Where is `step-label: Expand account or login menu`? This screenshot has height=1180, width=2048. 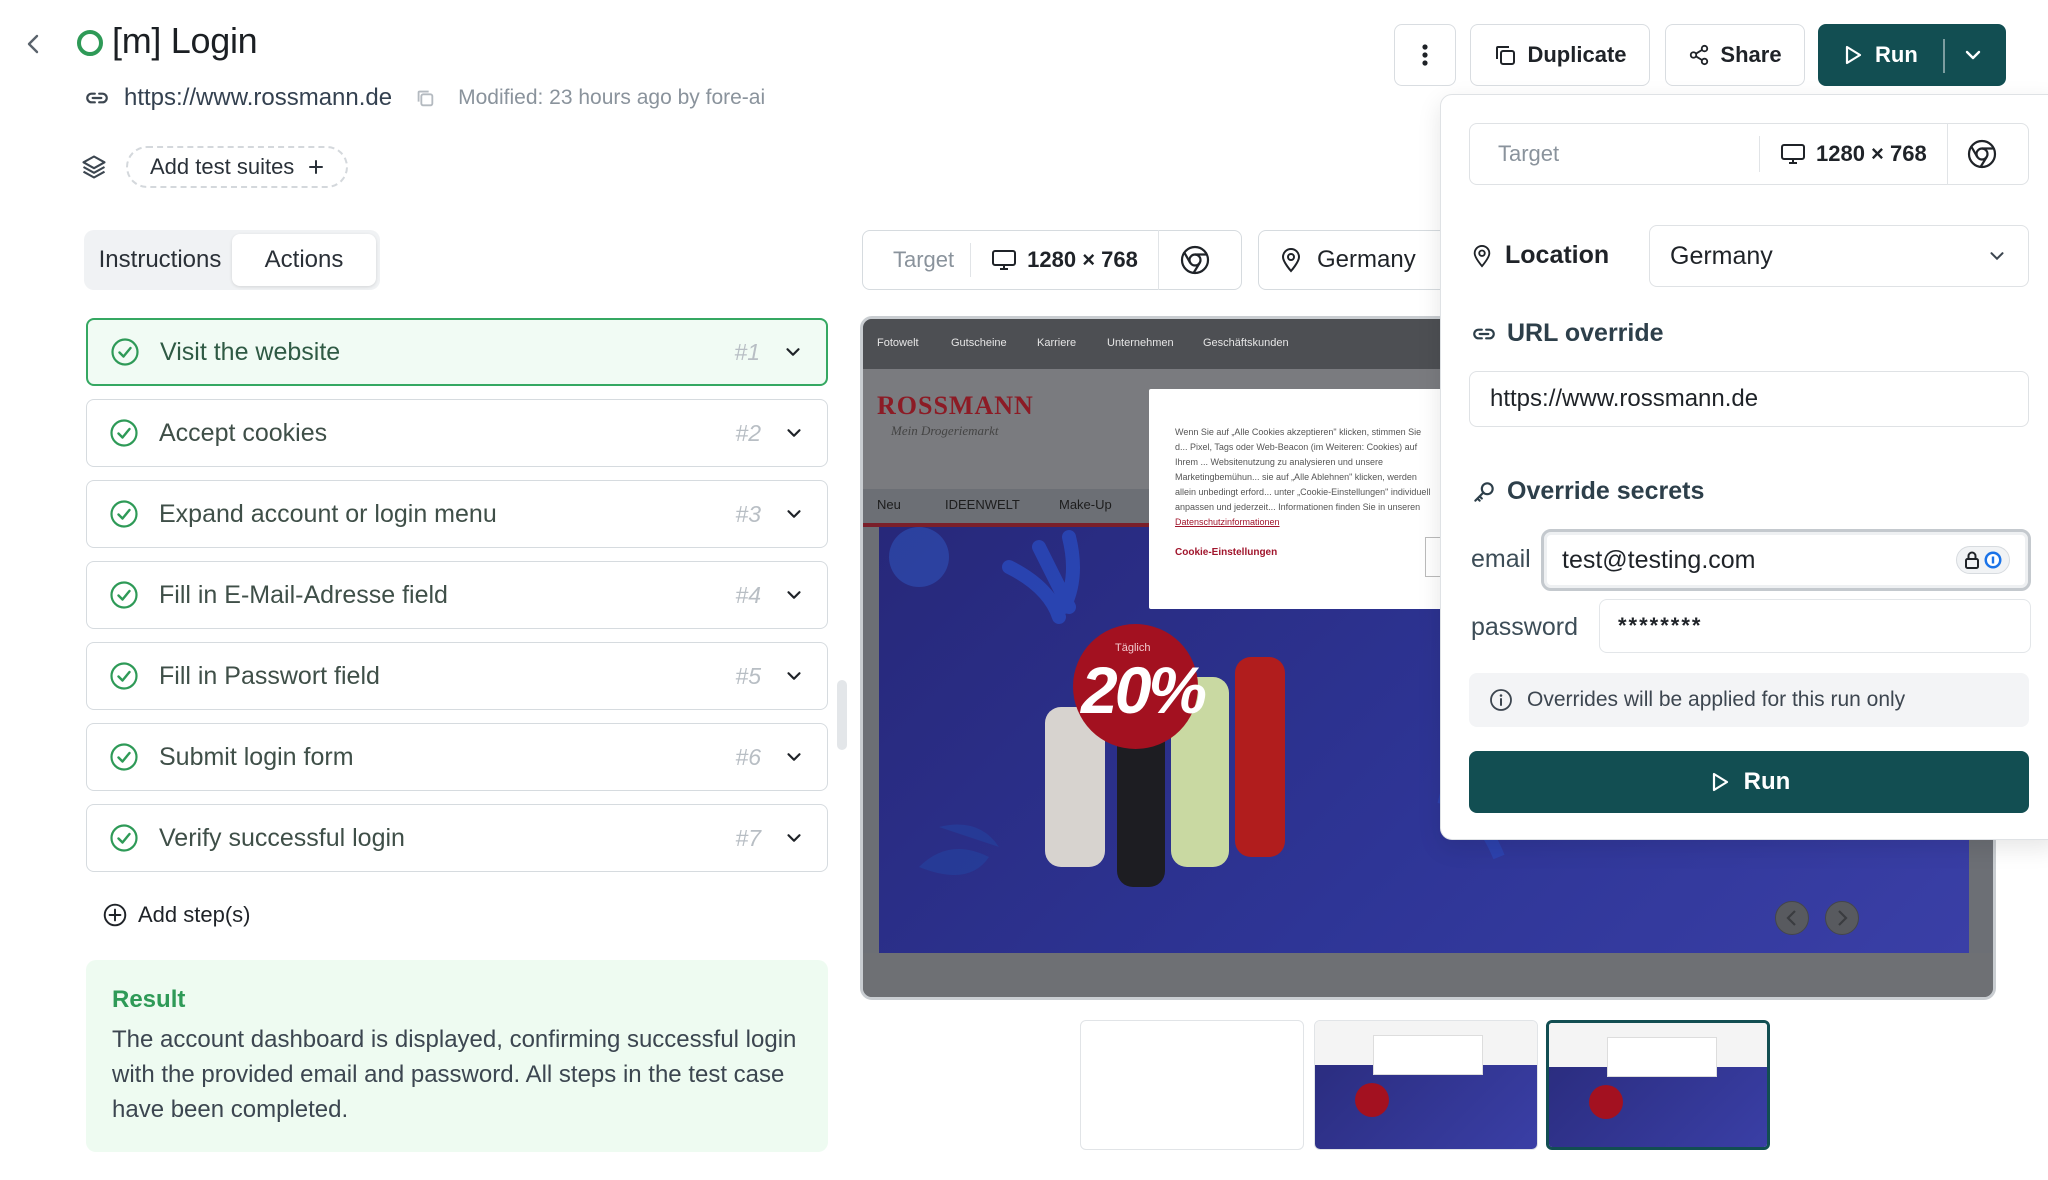
step-label: Expand account or login menu is located at coordinates (328, 513).